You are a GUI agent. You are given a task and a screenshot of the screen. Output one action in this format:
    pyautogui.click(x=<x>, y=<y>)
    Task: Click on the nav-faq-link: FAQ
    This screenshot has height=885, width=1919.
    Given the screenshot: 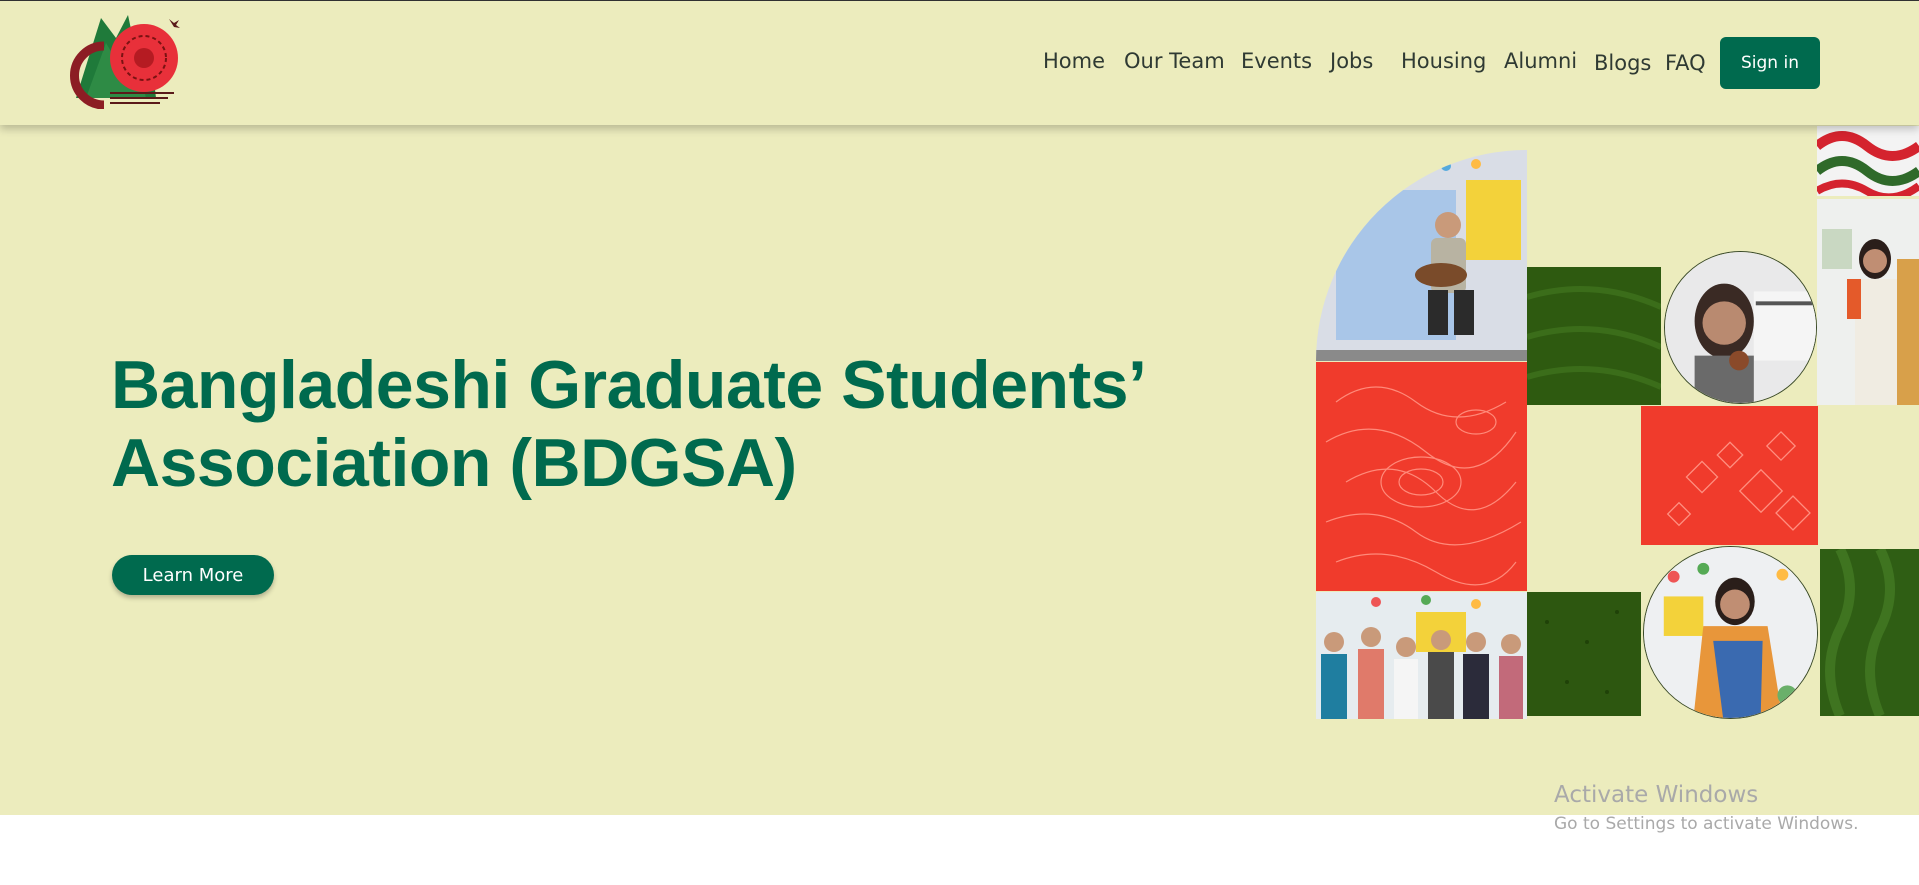 What is the action you would take?
    pyautogui.click(x=1685, y=63)
    